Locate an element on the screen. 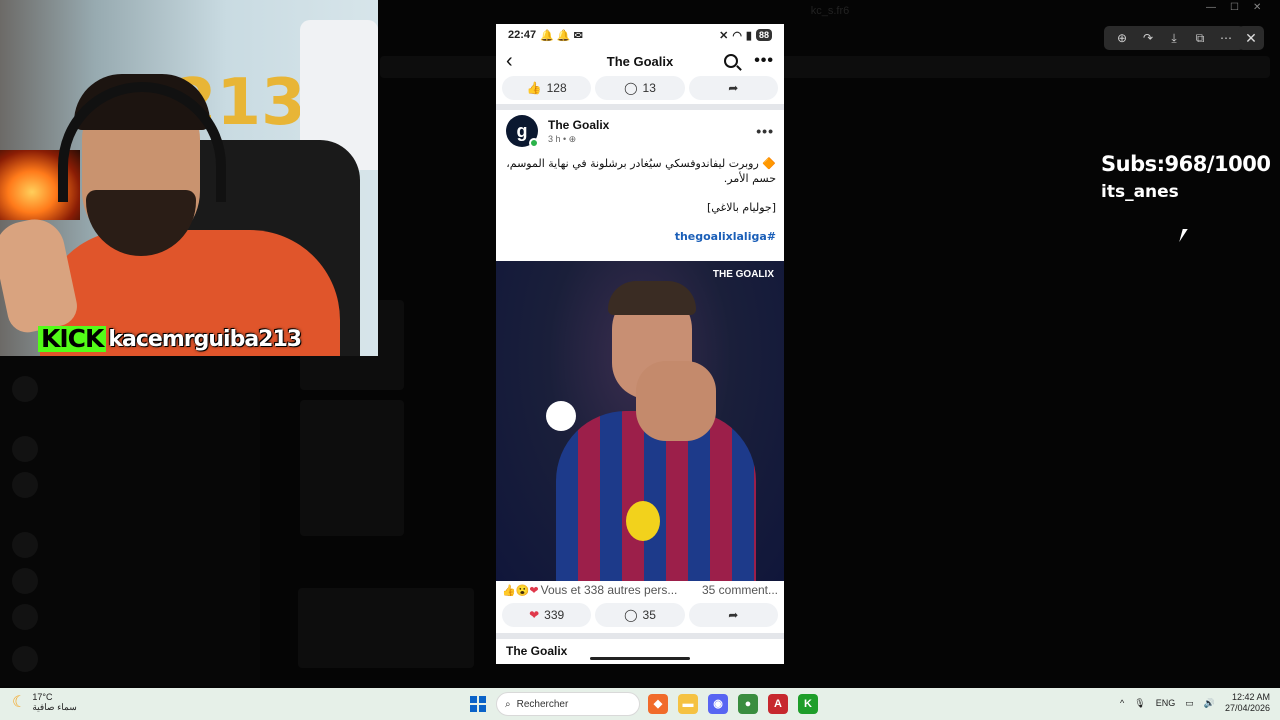 The image size is (1280, 720). photo-player-hair is located at coordinates (652, 298).